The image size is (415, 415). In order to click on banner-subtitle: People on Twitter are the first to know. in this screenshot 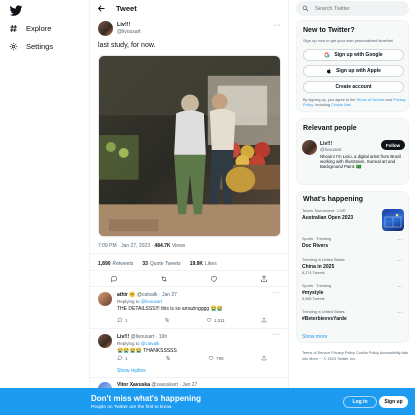, I will do `click(132, 407)`.